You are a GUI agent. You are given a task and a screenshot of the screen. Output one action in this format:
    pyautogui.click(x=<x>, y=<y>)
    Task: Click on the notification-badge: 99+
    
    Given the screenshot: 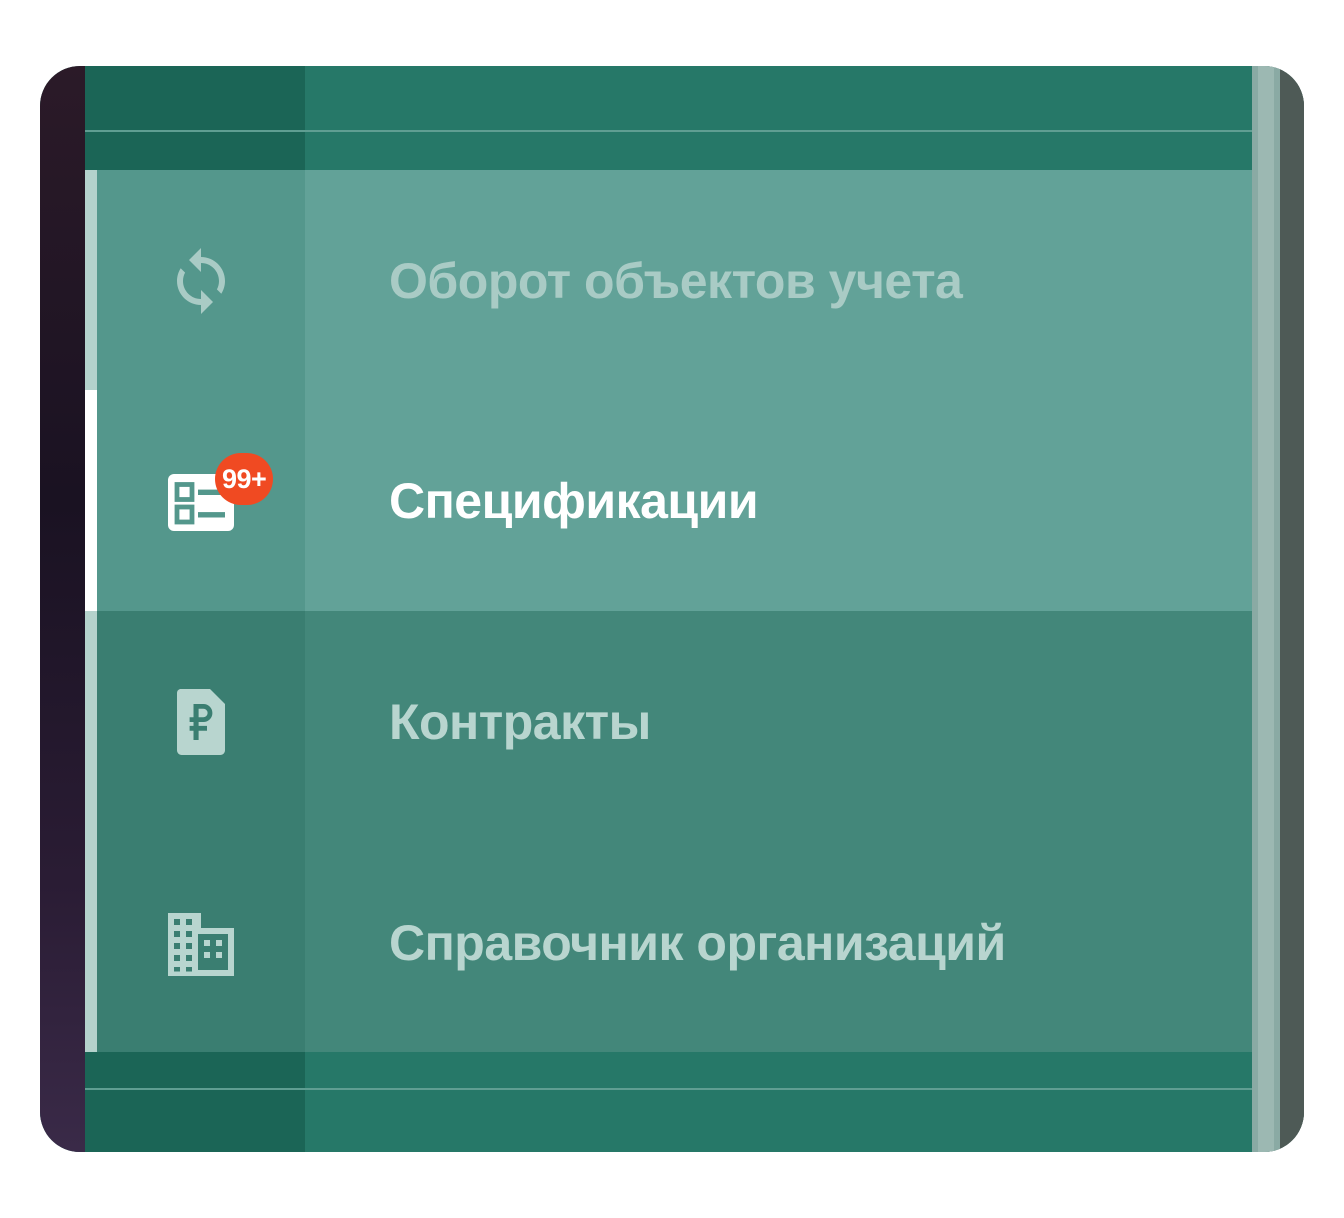 What is the action you would take?
    pyautogui.click(x=244, y=479)
    